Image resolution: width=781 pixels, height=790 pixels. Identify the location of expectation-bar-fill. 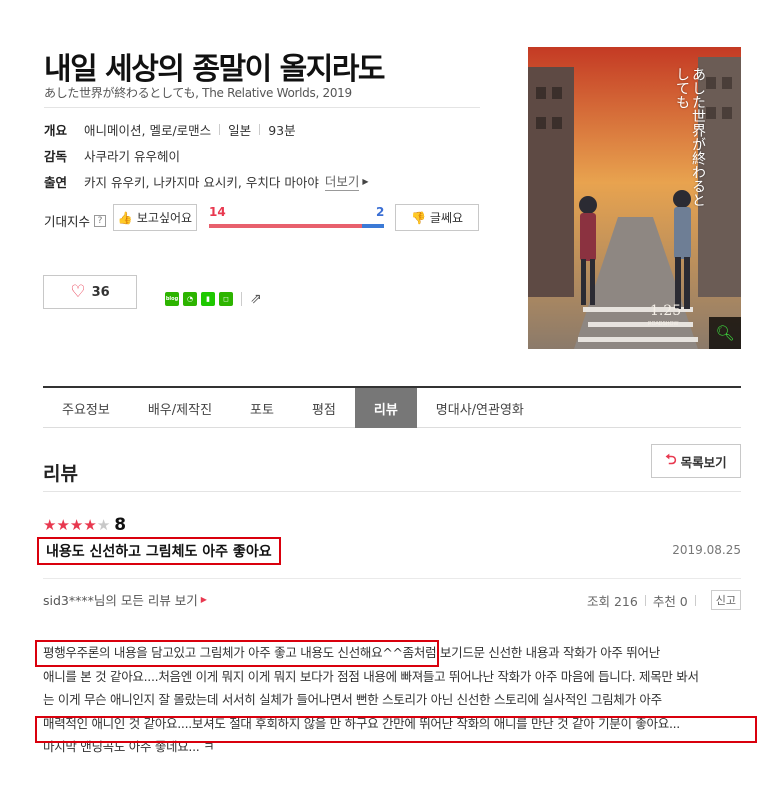
(286, 226).